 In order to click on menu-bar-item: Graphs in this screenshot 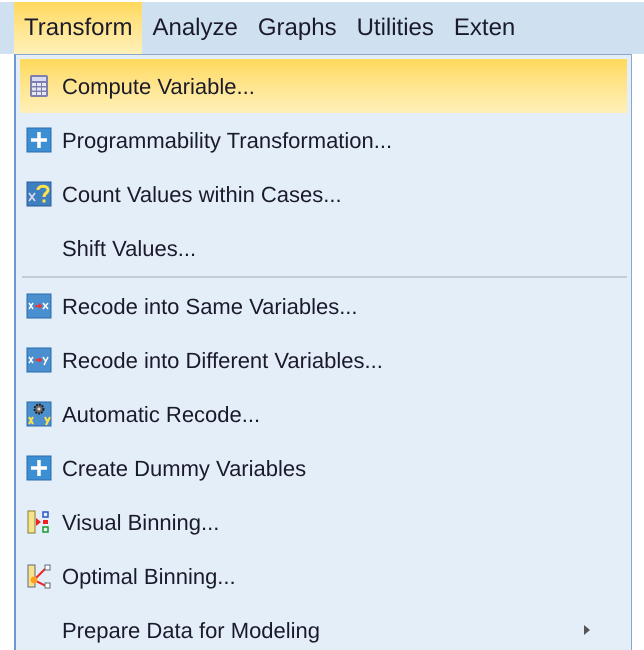, I will do `click(297, 28)`.